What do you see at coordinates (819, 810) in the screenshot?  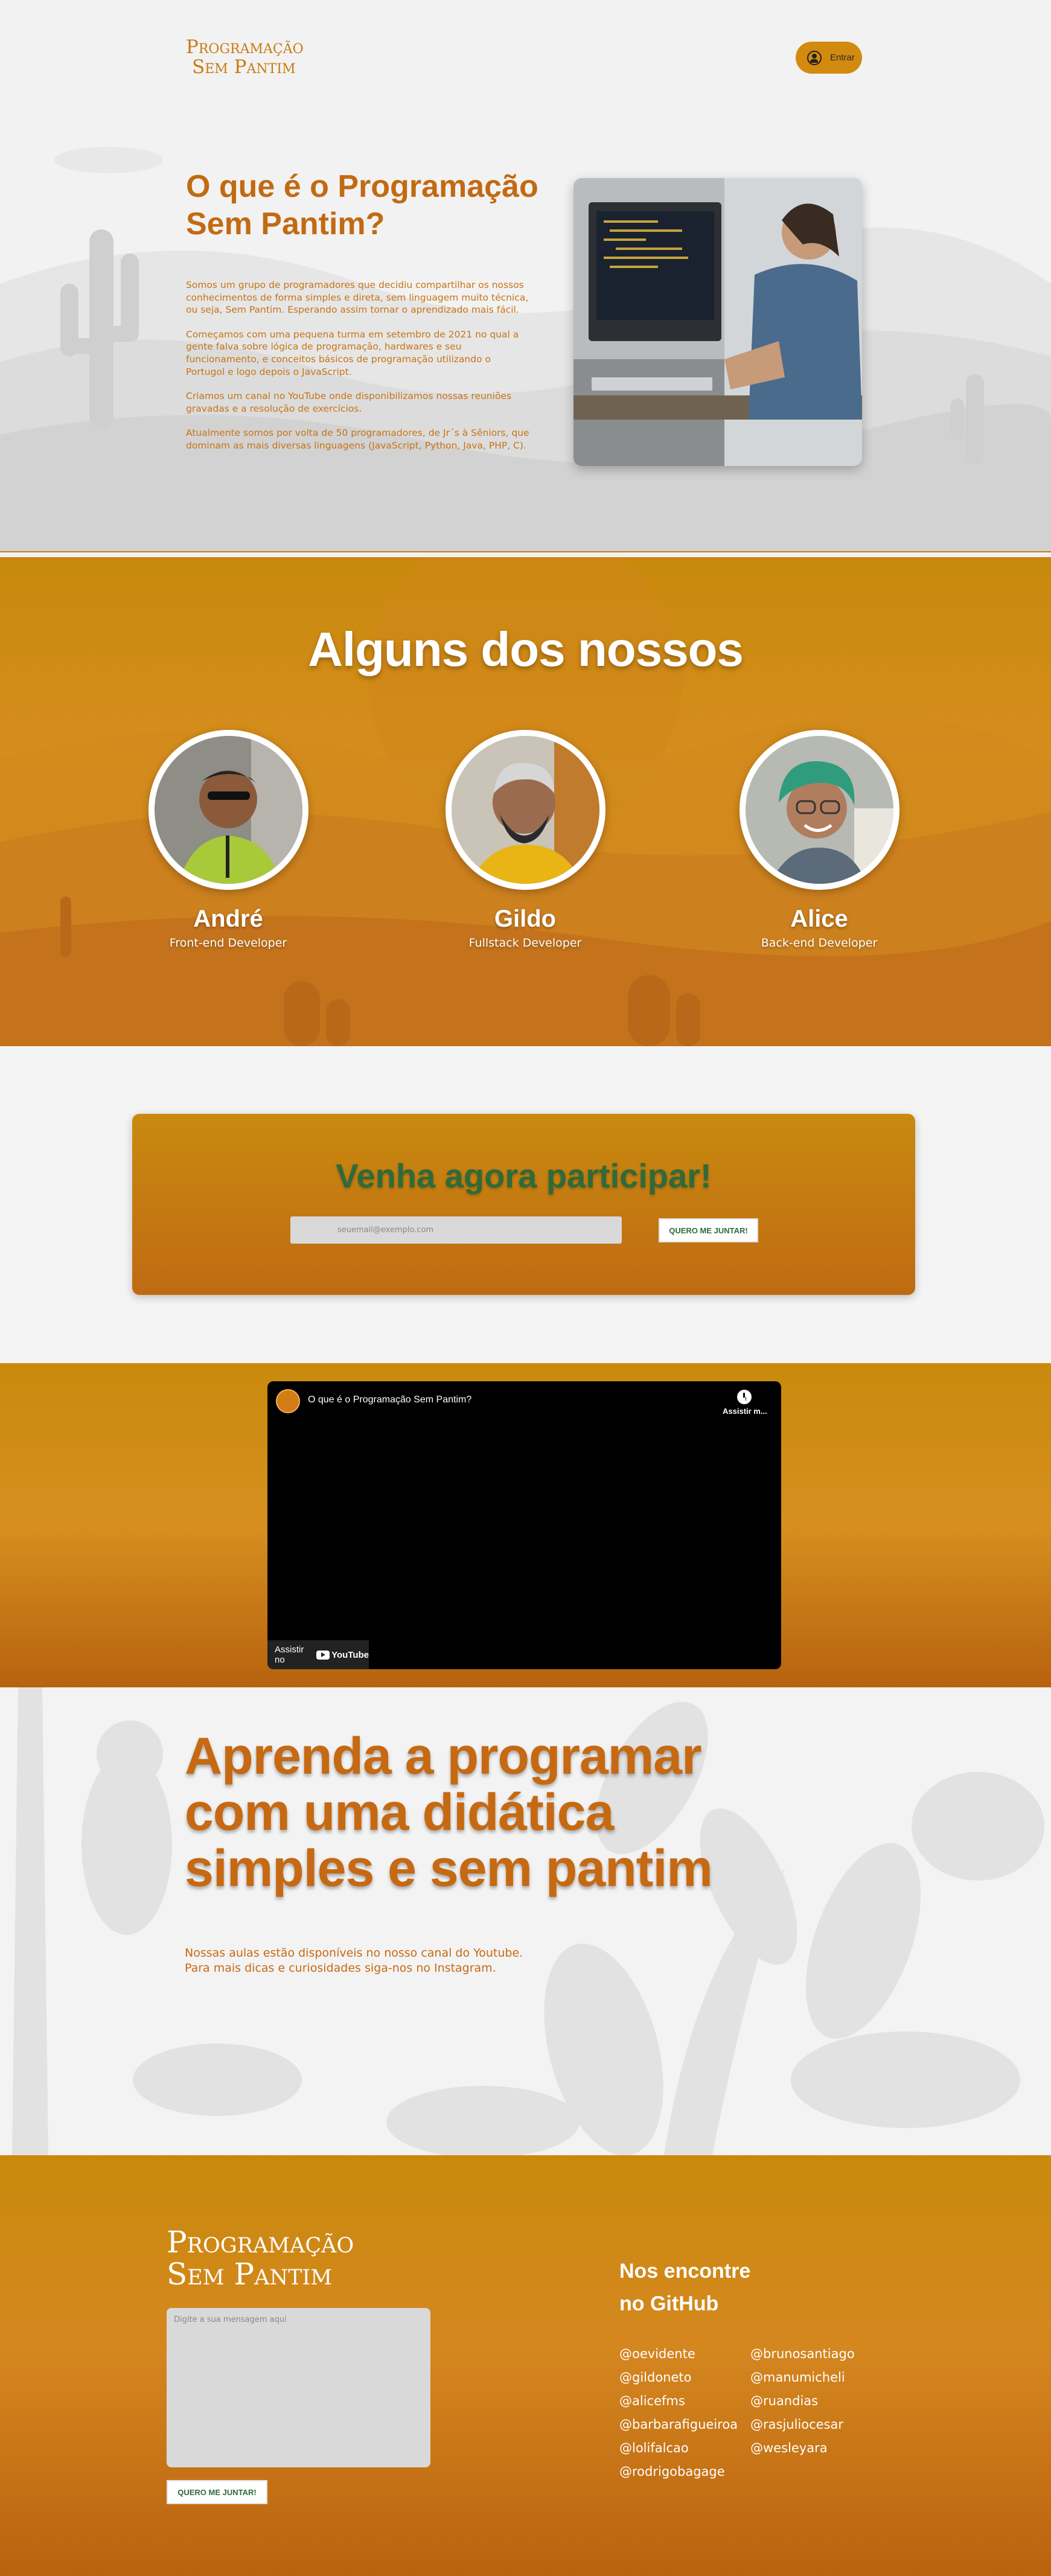 I see `avatar-alice` at bounding box center [819, 810].